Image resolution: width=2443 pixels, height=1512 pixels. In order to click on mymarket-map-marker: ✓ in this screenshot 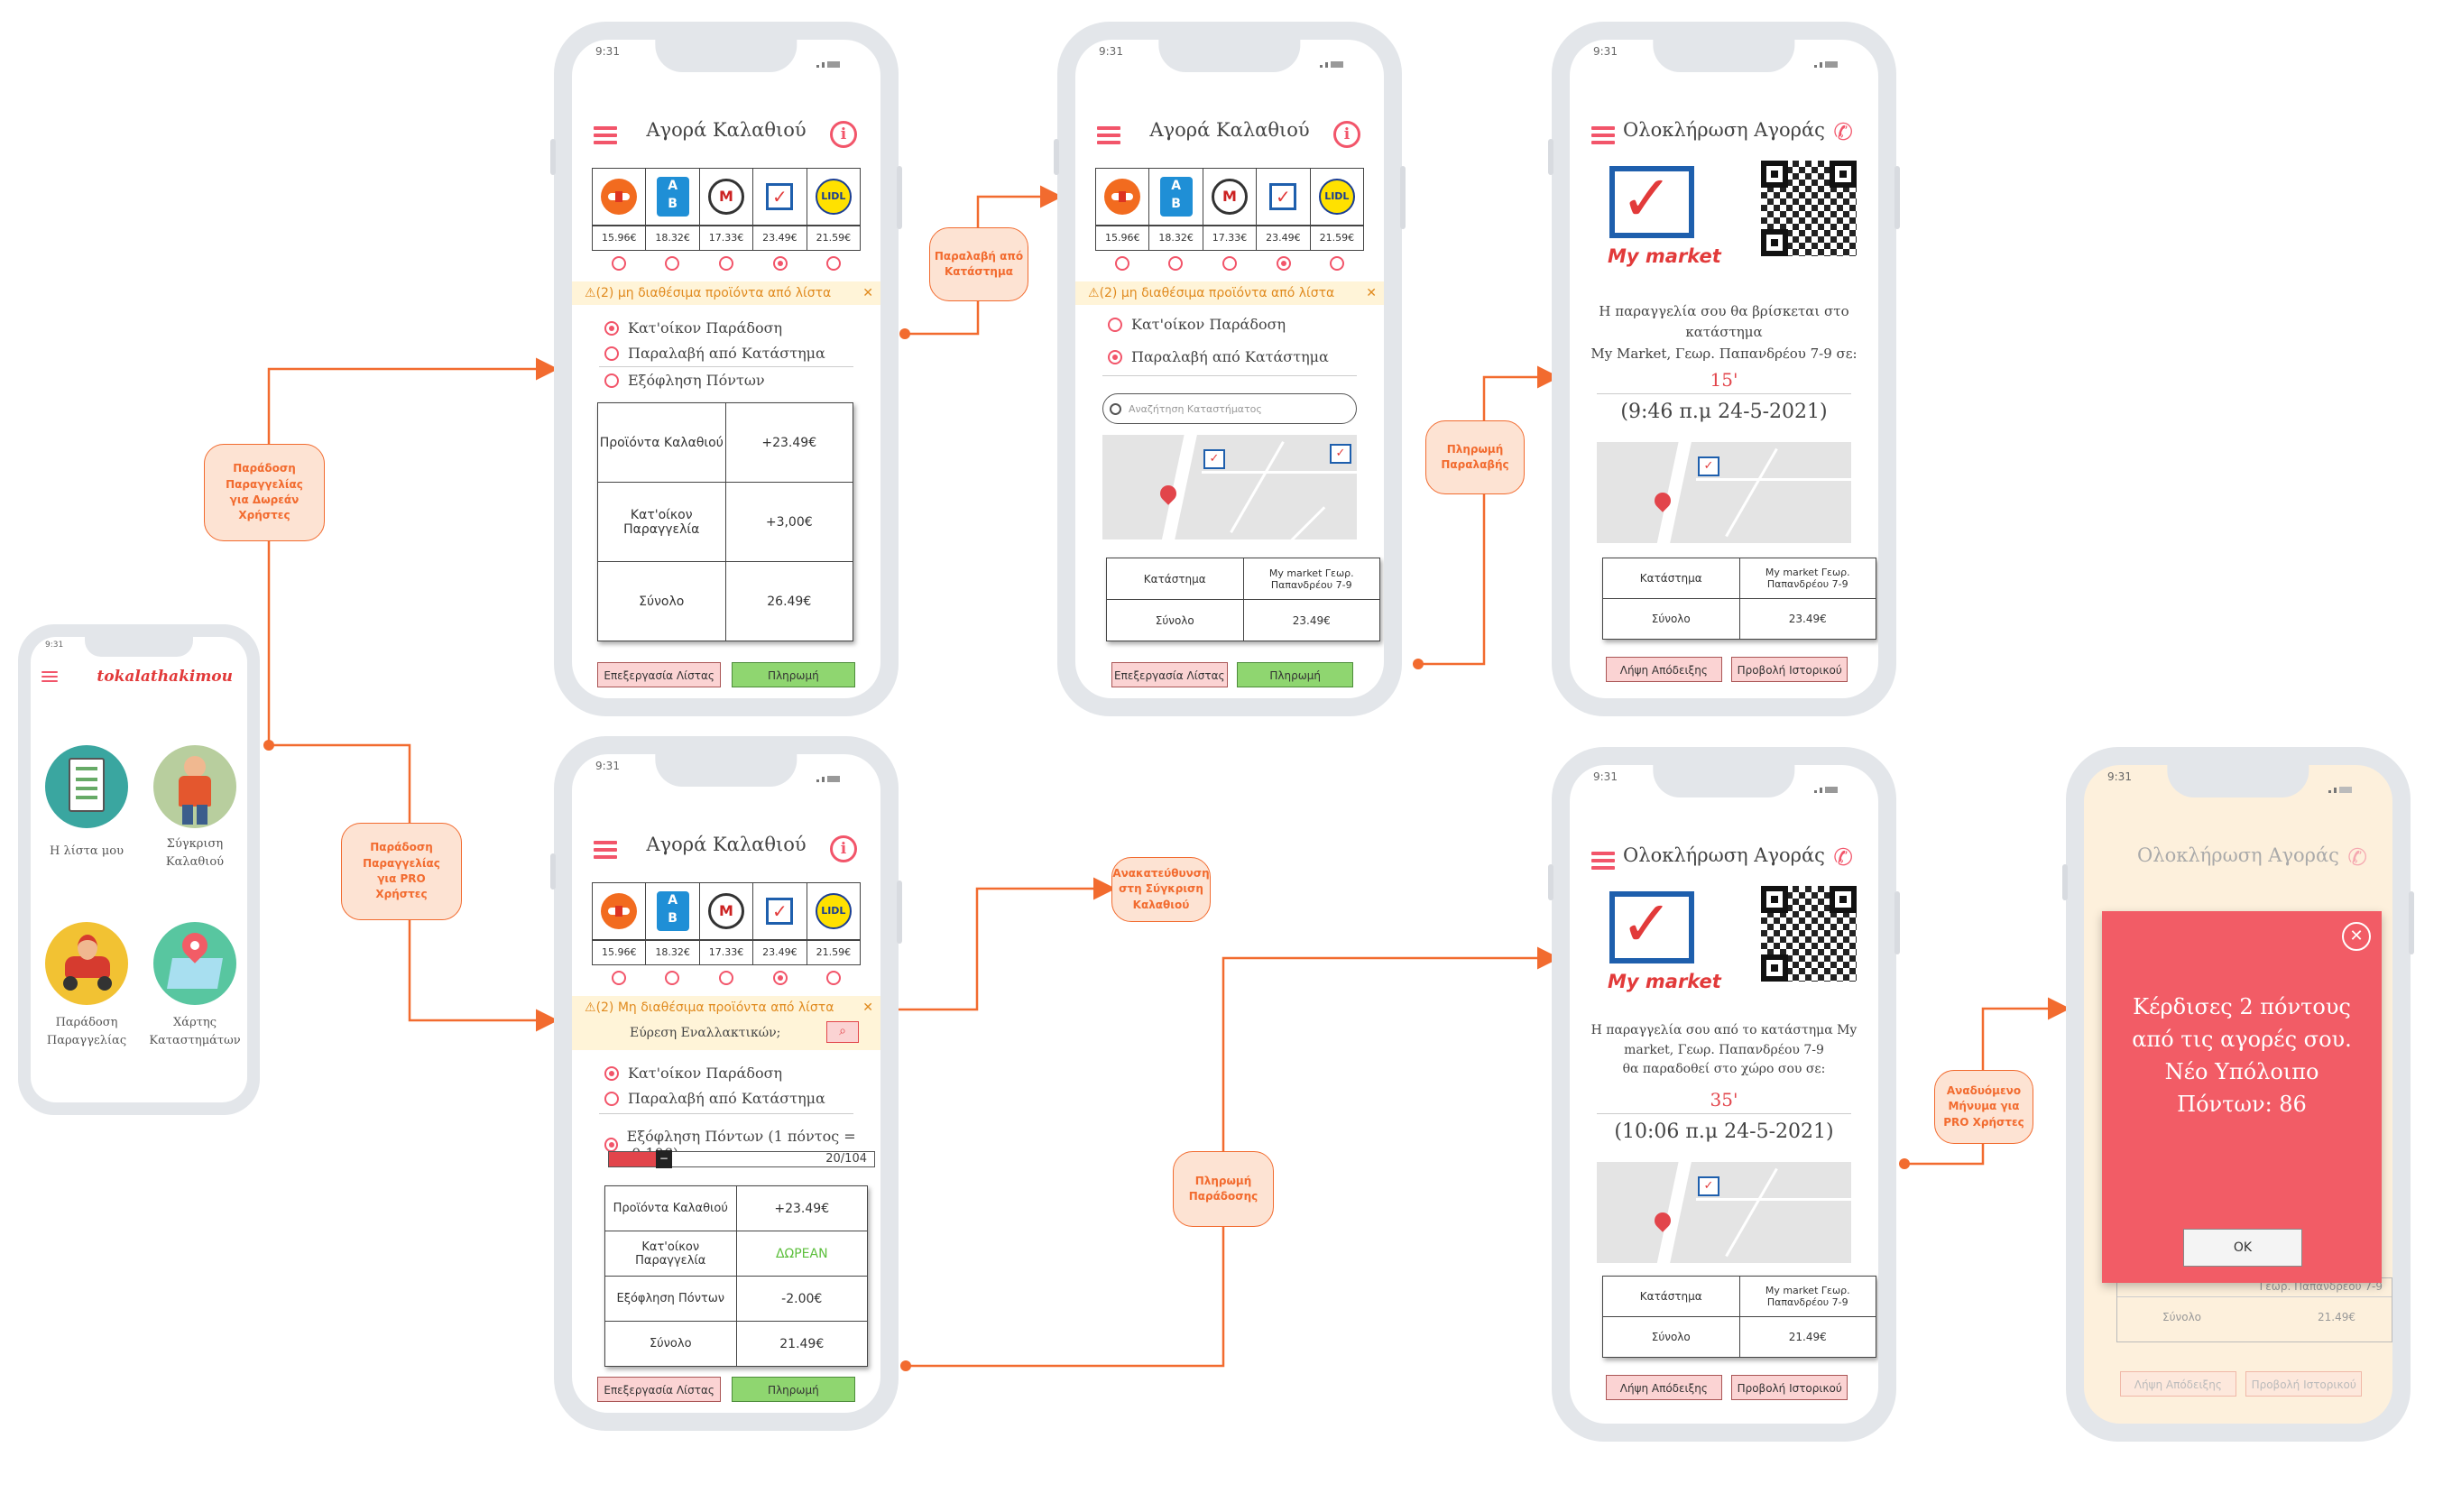, I will do `click(1214, 459)`.